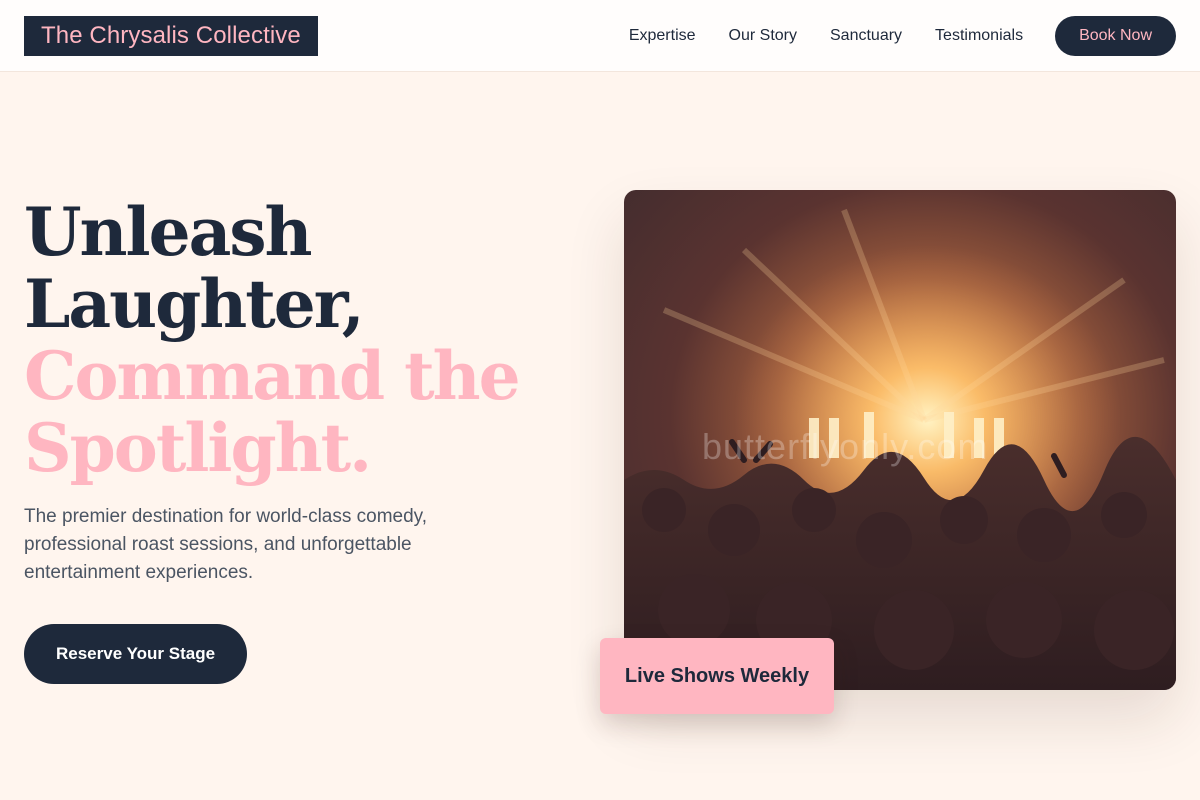 This screenshot has height=800, width=1200. I want to click on headline-line-2: Laughter,, so click(194, 304).